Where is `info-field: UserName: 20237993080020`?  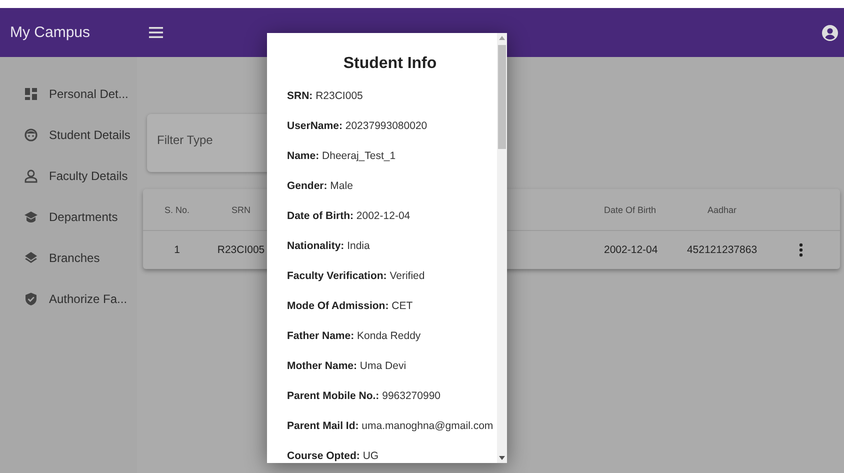
info-field: UserName: 20237993080020 is located at coordinates (357, 126).